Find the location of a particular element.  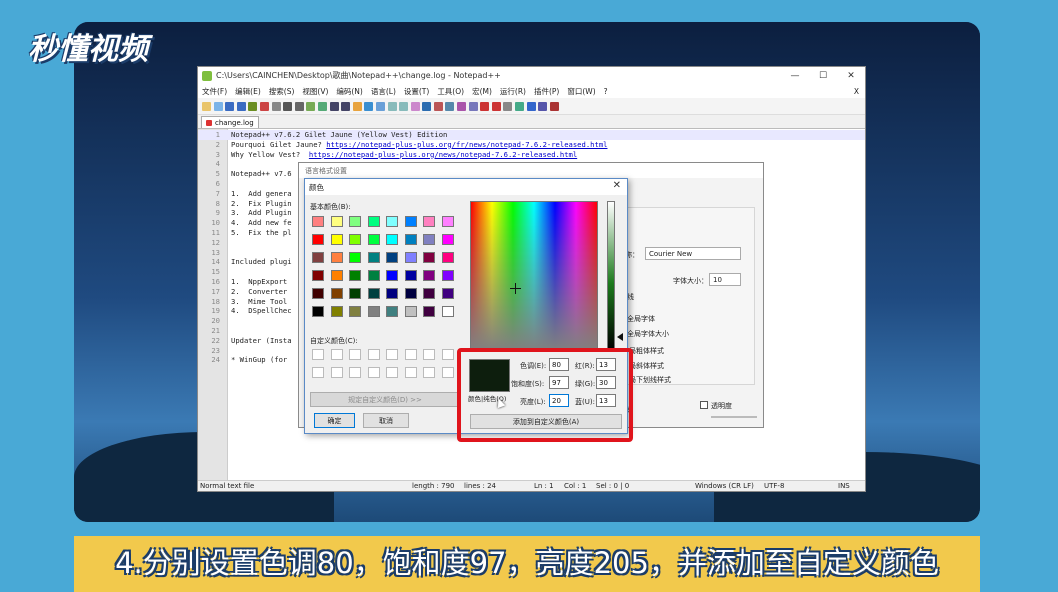

close-icon: ✕ is located at coordinates (617, 185).